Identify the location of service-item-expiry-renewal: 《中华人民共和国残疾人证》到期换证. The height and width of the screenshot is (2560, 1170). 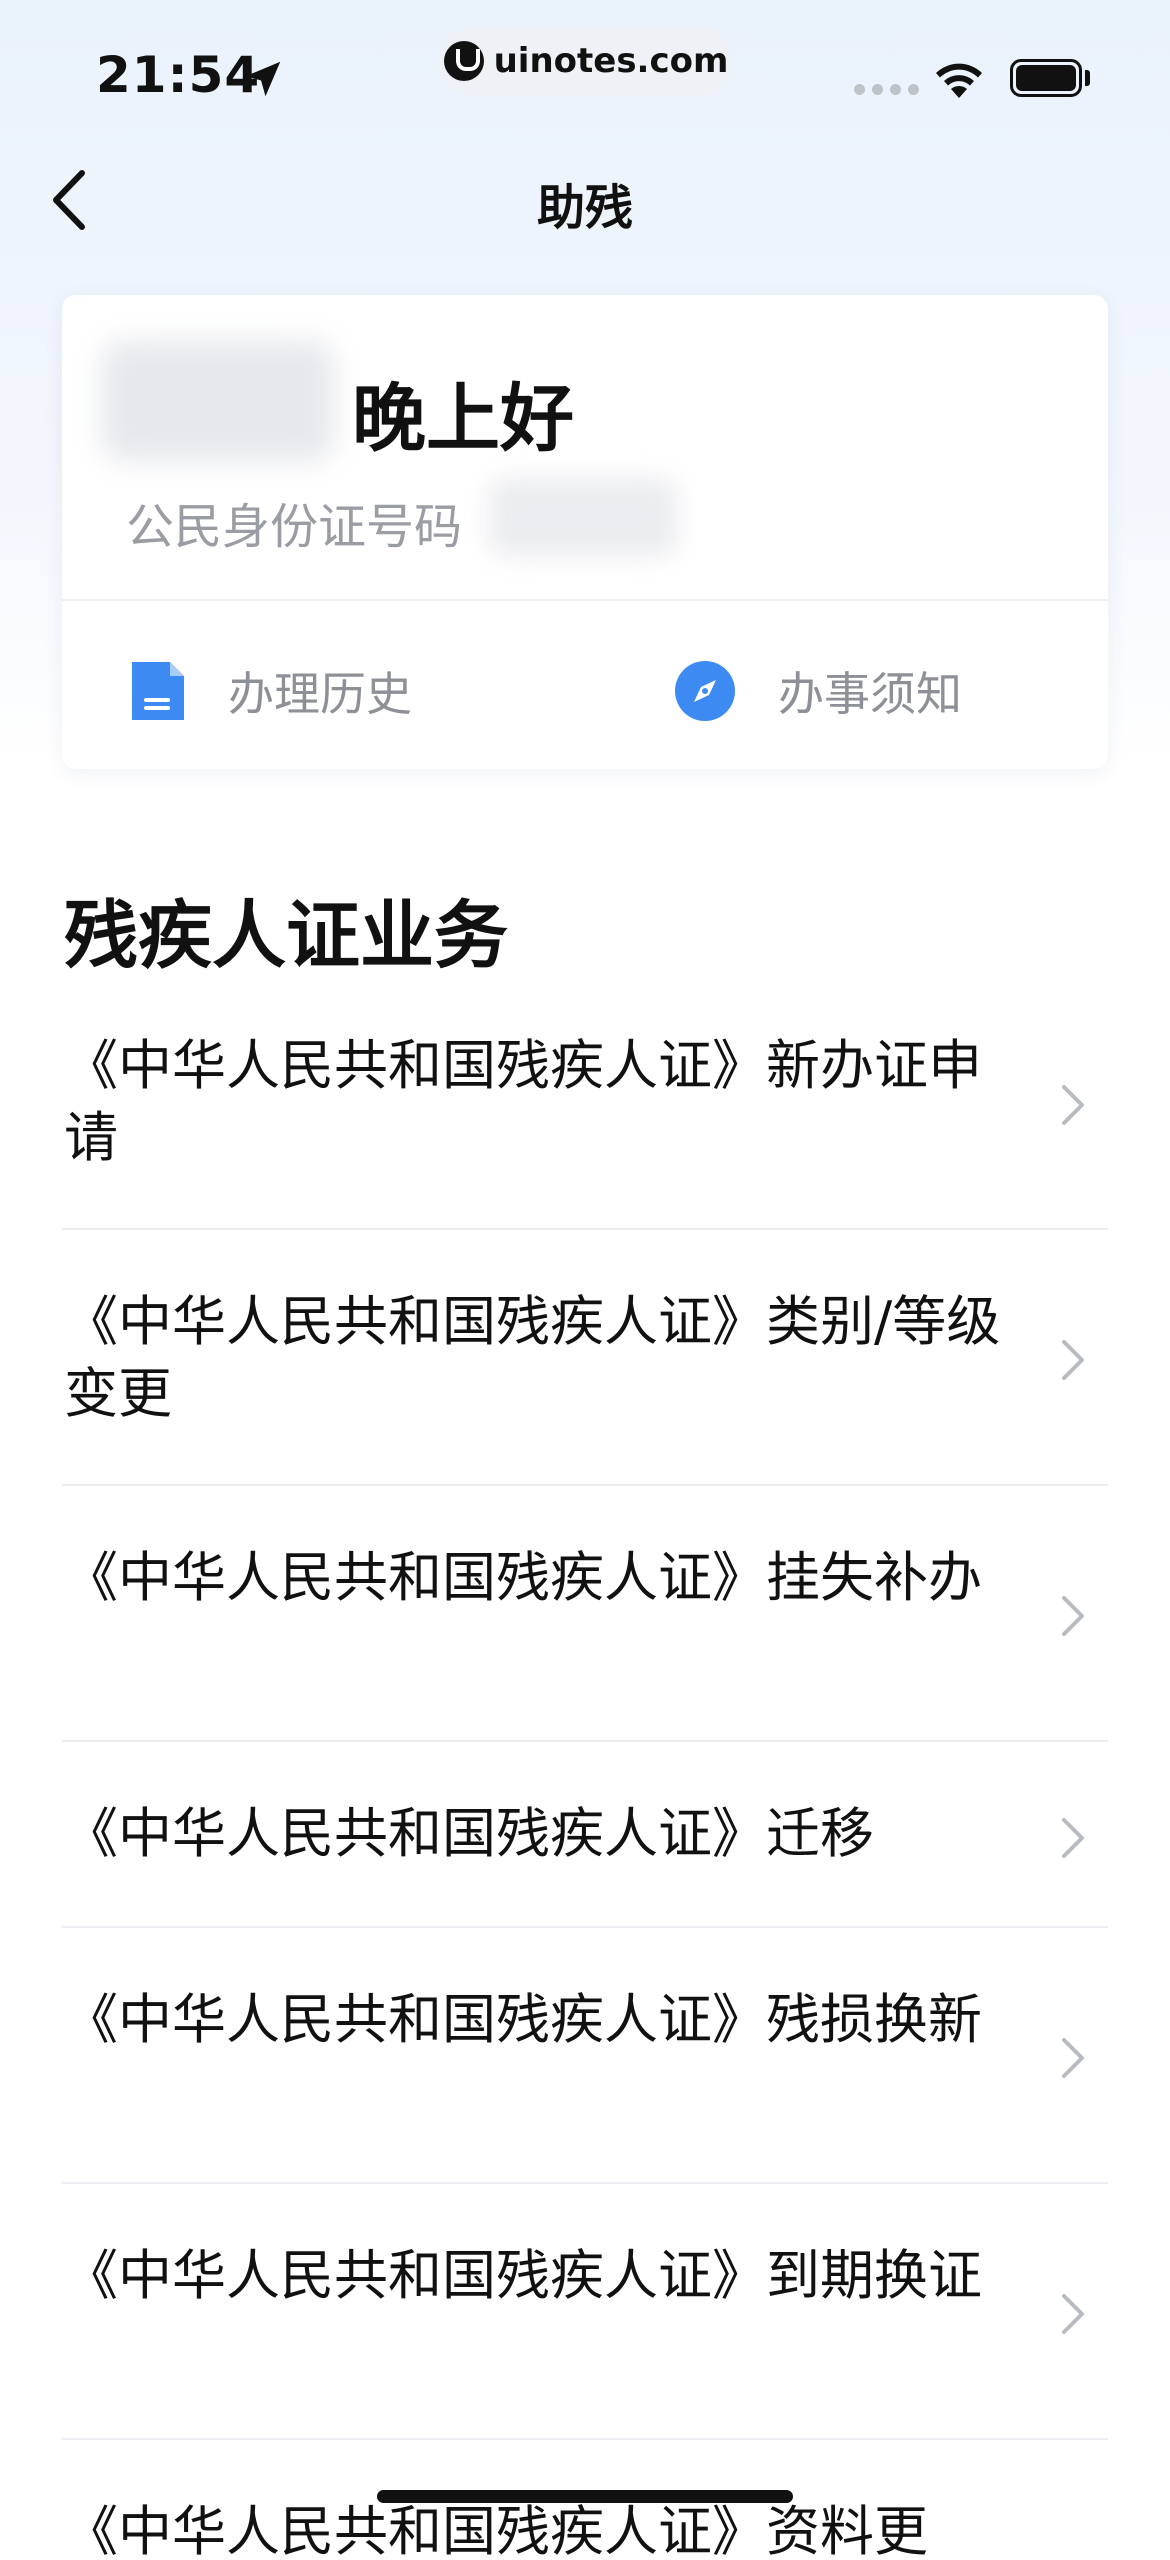
(585, 2312).